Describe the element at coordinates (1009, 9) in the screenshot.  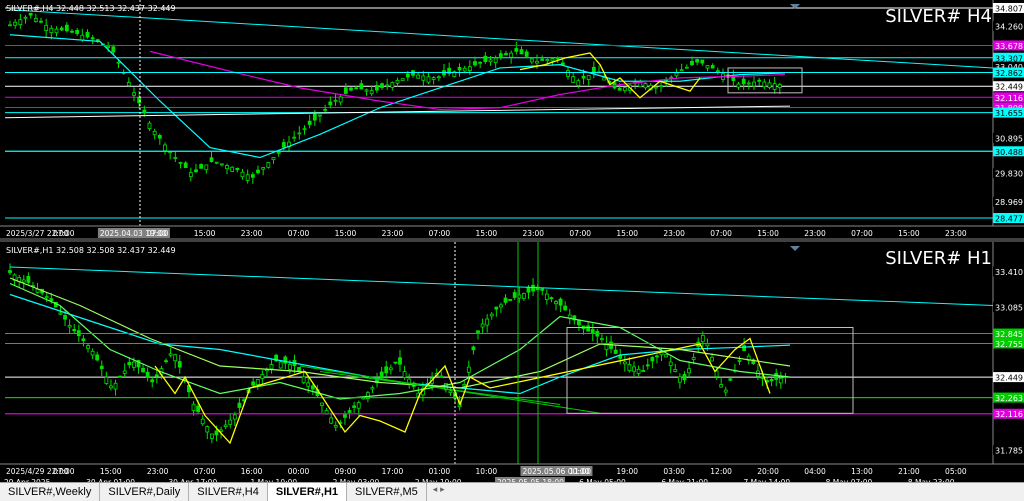
I see `price-label: 34.807` at that location.